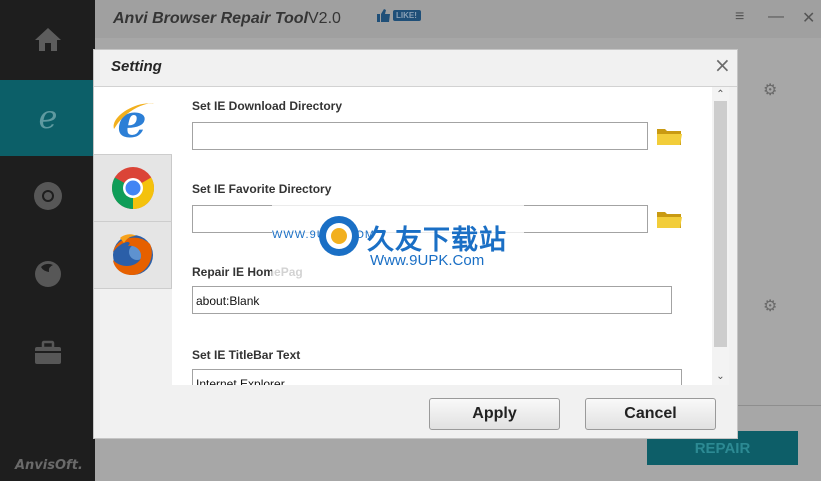 The width and height of the screenshot is (821, 481). What do you see at coordinates (49, 465) in the screenshot?
I see `brand-logo: AnvisOft.` at bounding box center [49, 465].